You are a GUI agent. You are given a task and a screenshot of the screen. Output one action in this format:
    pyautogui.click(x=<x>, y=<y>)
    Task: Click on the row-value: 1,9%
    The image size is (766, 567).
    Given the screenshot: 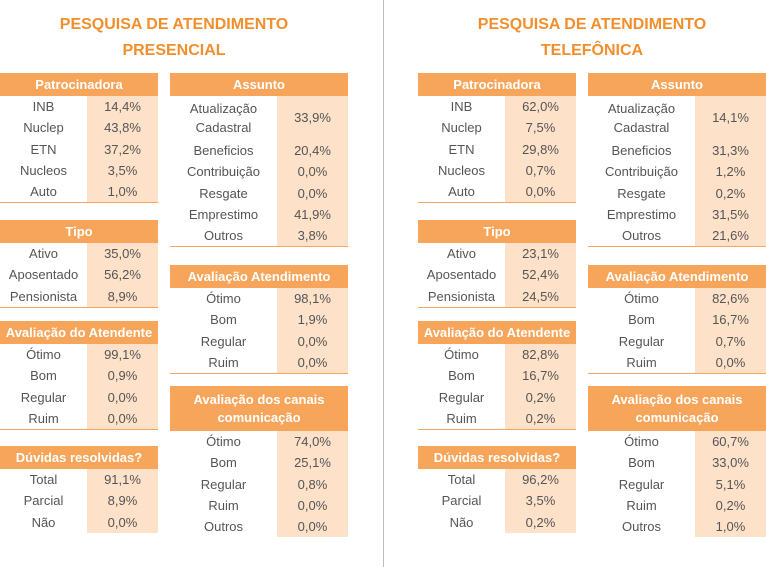 What is the action you would take?
    pyautogui.click(x=312, y=320)
    